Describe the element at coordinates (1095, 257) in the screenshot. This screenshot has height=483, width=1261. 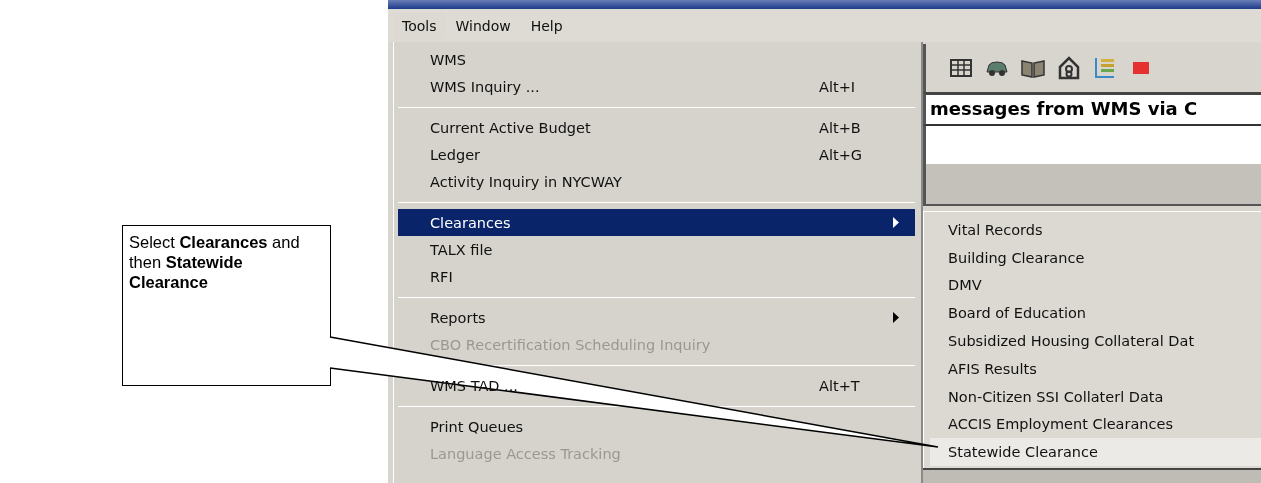
I see `submenu-item: Building Clearance` at that location.